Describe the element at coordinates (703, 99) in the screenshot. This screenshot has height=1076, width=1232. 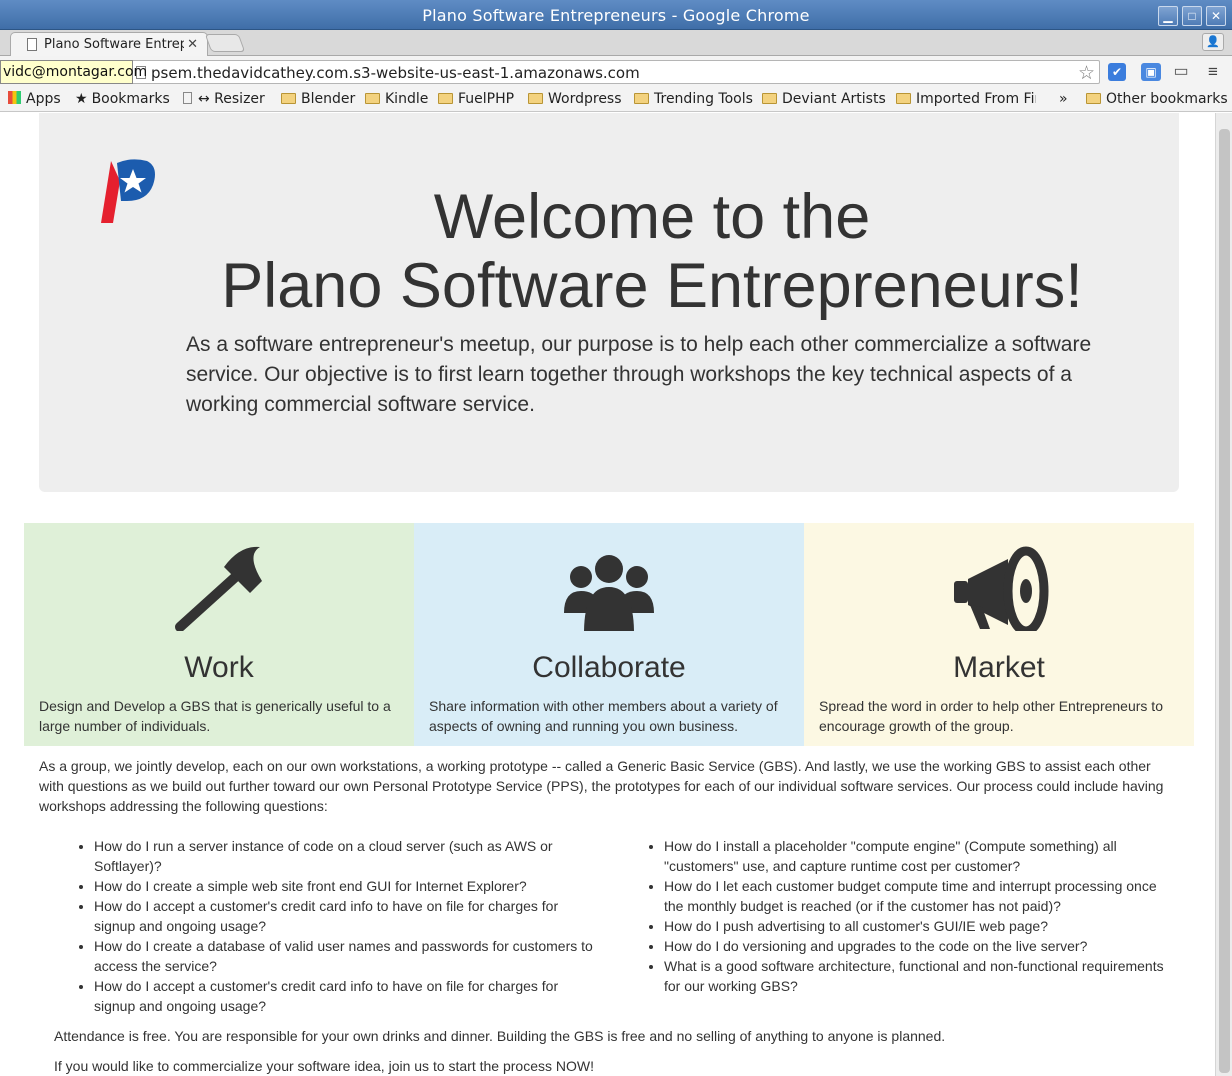
I see `bookmark-label: Trending Tools` at that location.